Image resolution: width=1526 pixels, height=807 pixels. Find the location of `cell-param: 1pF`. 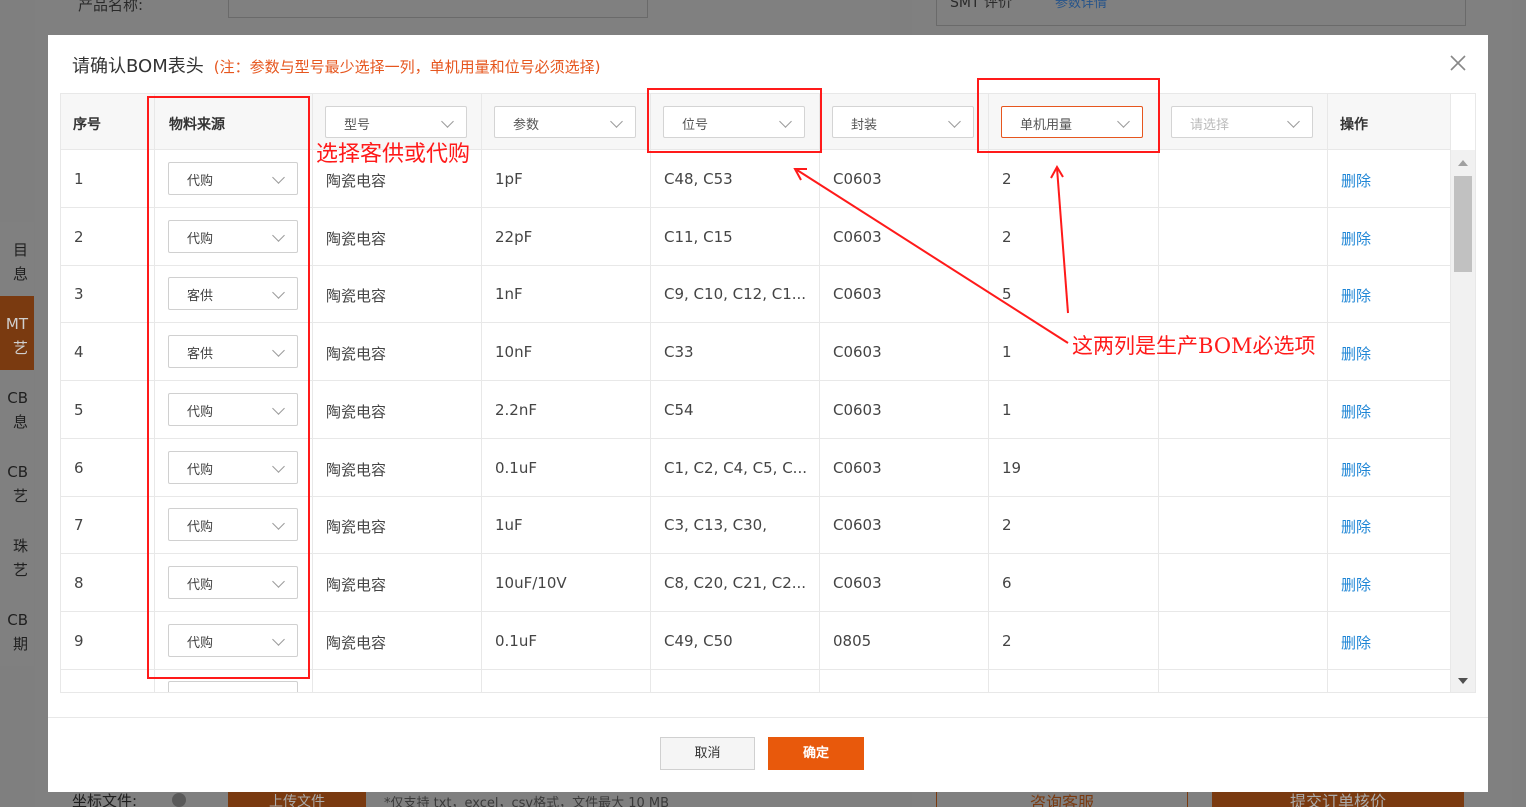

cell-param: 1pF is located at coordinates (566, 179).